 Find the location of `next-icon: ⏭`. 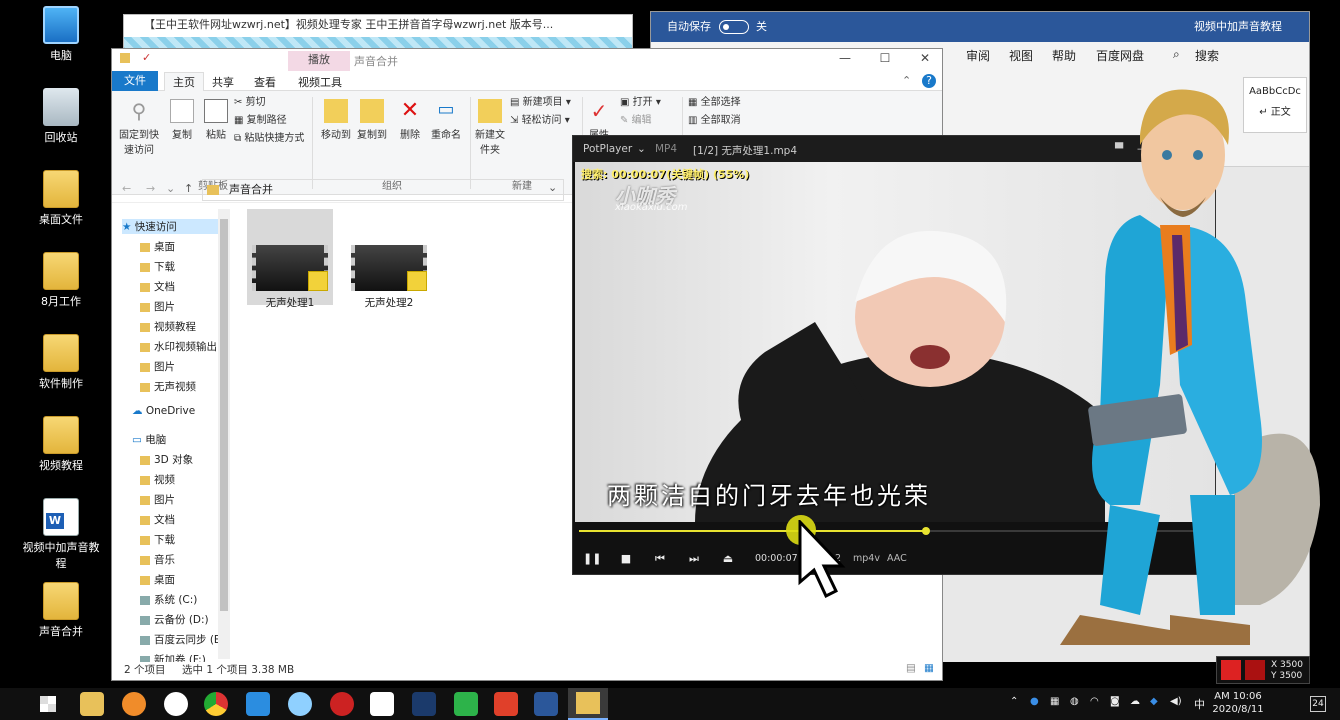

next-icon: ⏭ is located at coordinates (694, 559).